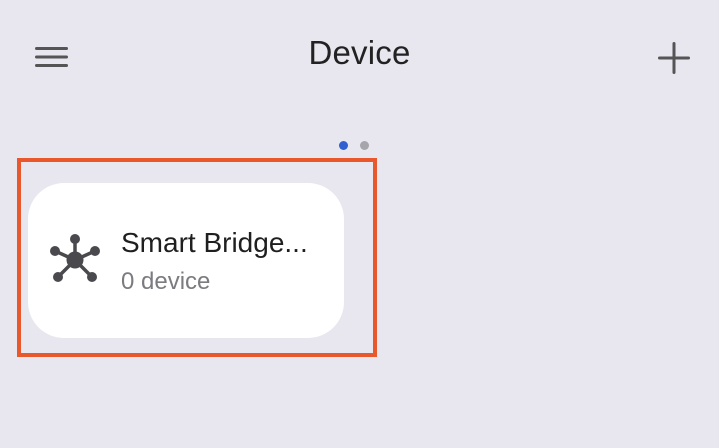 The height and width of the screenshot is (448, 719). I want to click on page-title: Device, so click(359, 52).